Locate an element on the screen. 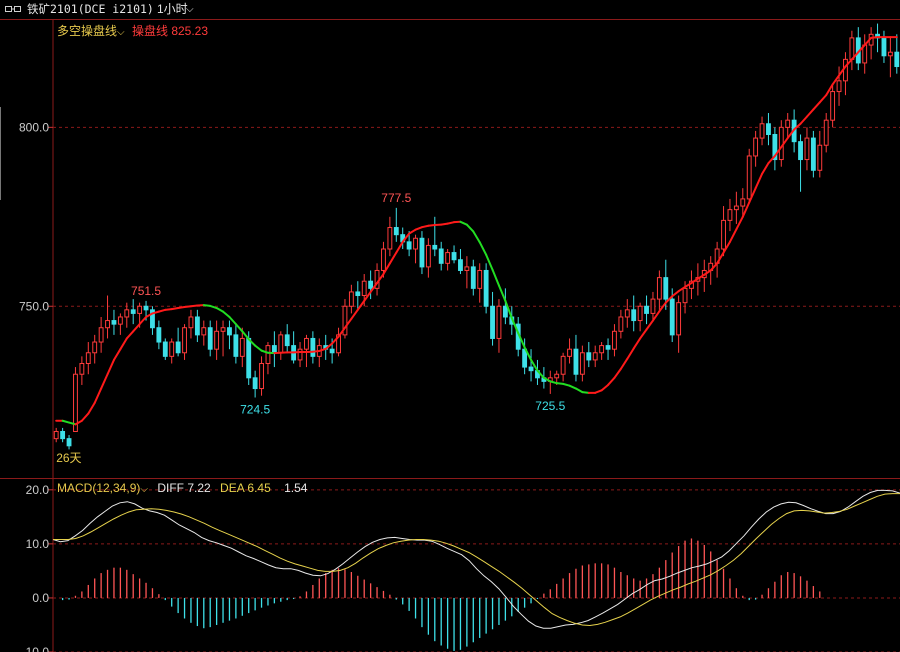 Image resolution: width=900 pixels, height=652 pixels. window-toggle-icon is located at coordinates (13, 9).